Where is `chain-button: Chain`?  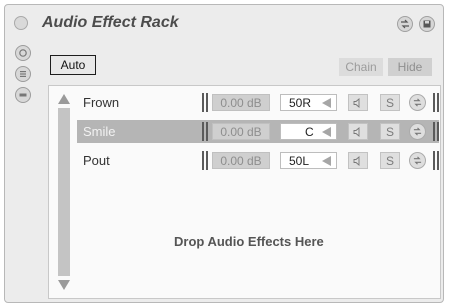 chain-button: Chain is located at coordinates (361, 67).